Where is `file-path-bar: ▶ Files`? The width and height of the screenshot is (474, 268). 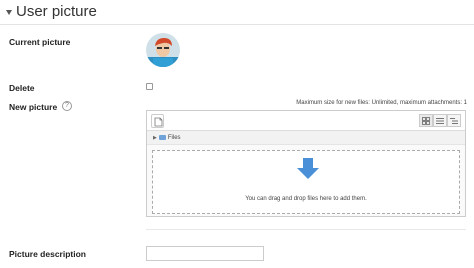 file-path-bar: ▶ Files is located at coordinates (306, 138).